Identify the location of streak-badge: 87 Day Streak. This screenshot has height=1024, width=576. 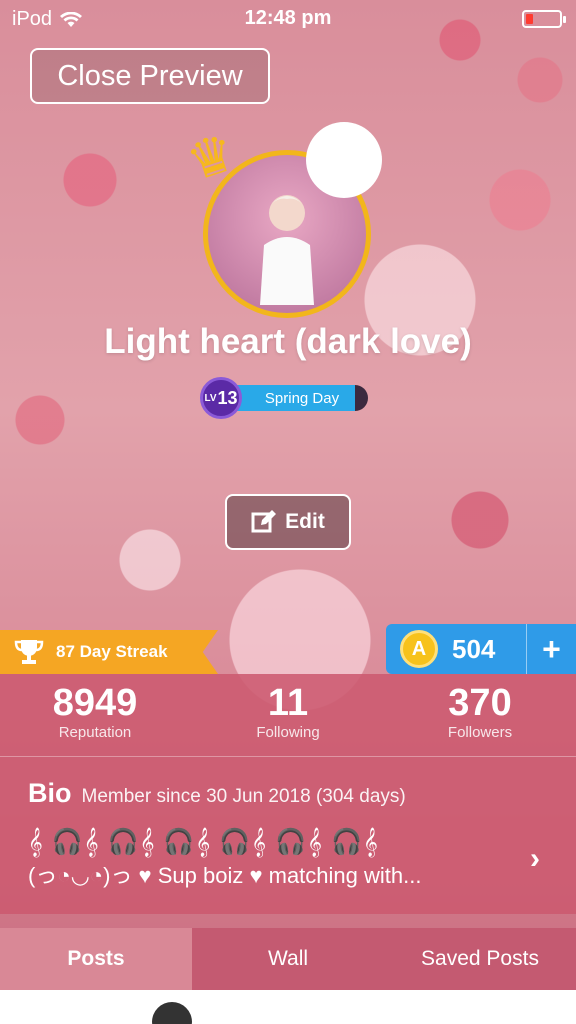
(109, 652).